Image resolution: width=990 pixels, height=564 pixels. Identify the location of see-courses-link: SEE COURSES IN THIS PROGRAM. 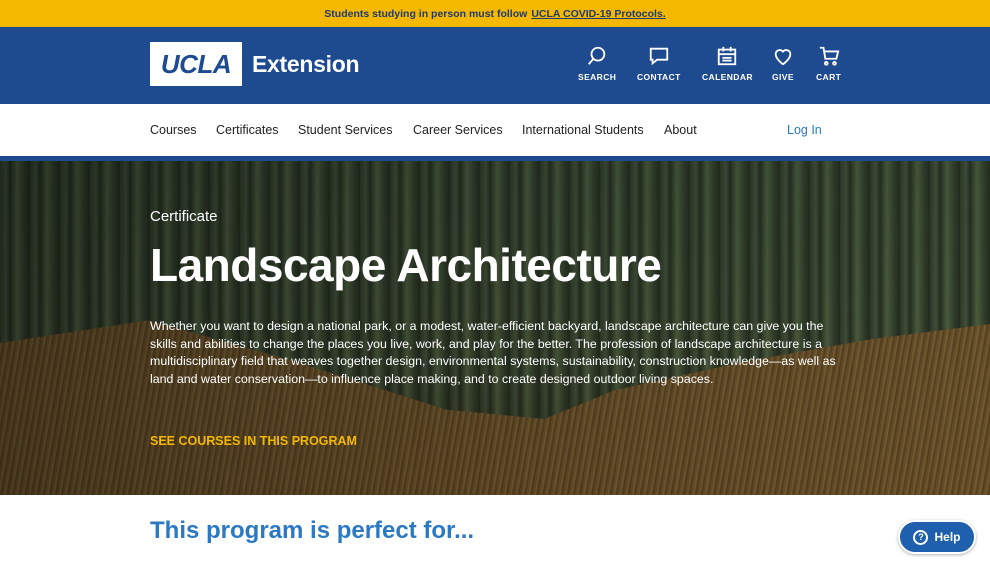
(253, 441).